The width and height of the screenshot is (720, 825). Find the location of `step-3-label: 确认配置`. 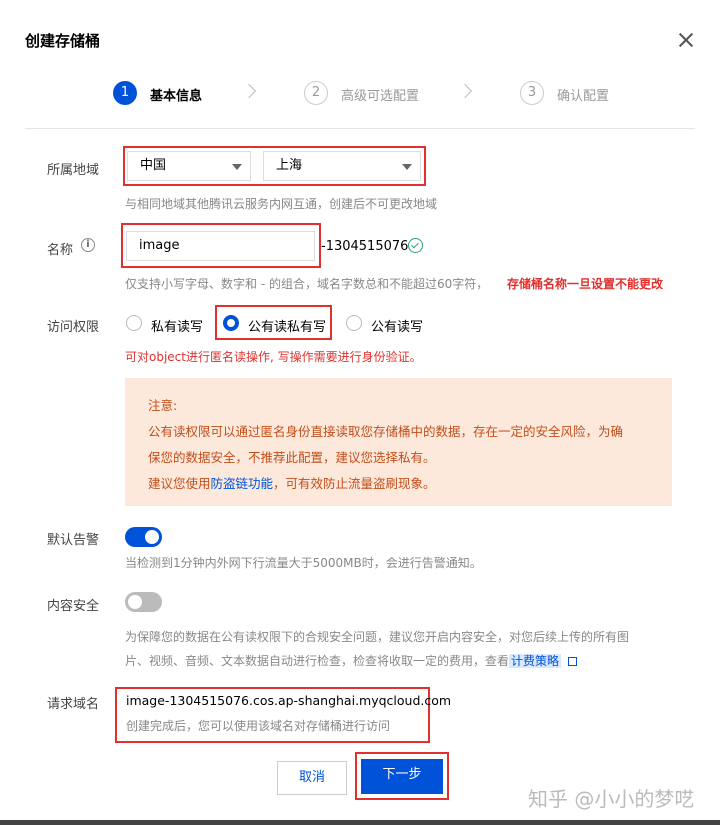

step-3-label: 确认配置 is located at coordinates (583, 96).